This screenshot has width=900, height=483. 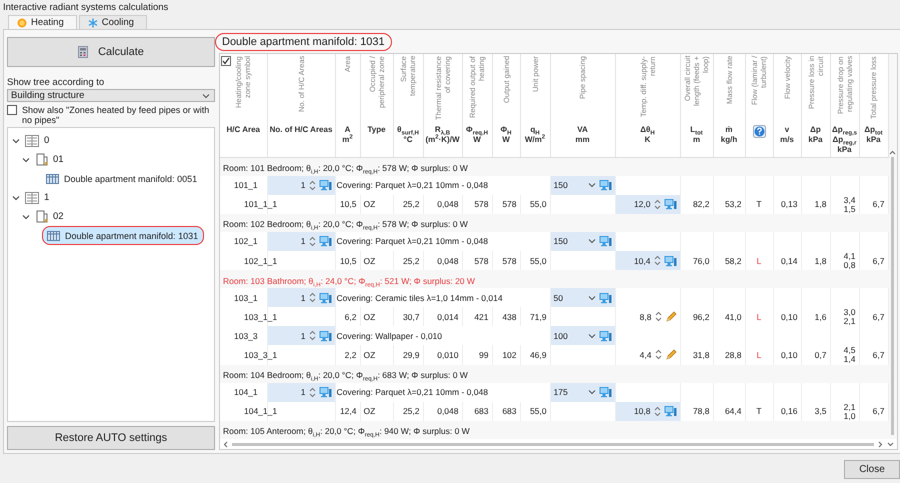 I want to click on floor-icon, so click(x=41, y=159).